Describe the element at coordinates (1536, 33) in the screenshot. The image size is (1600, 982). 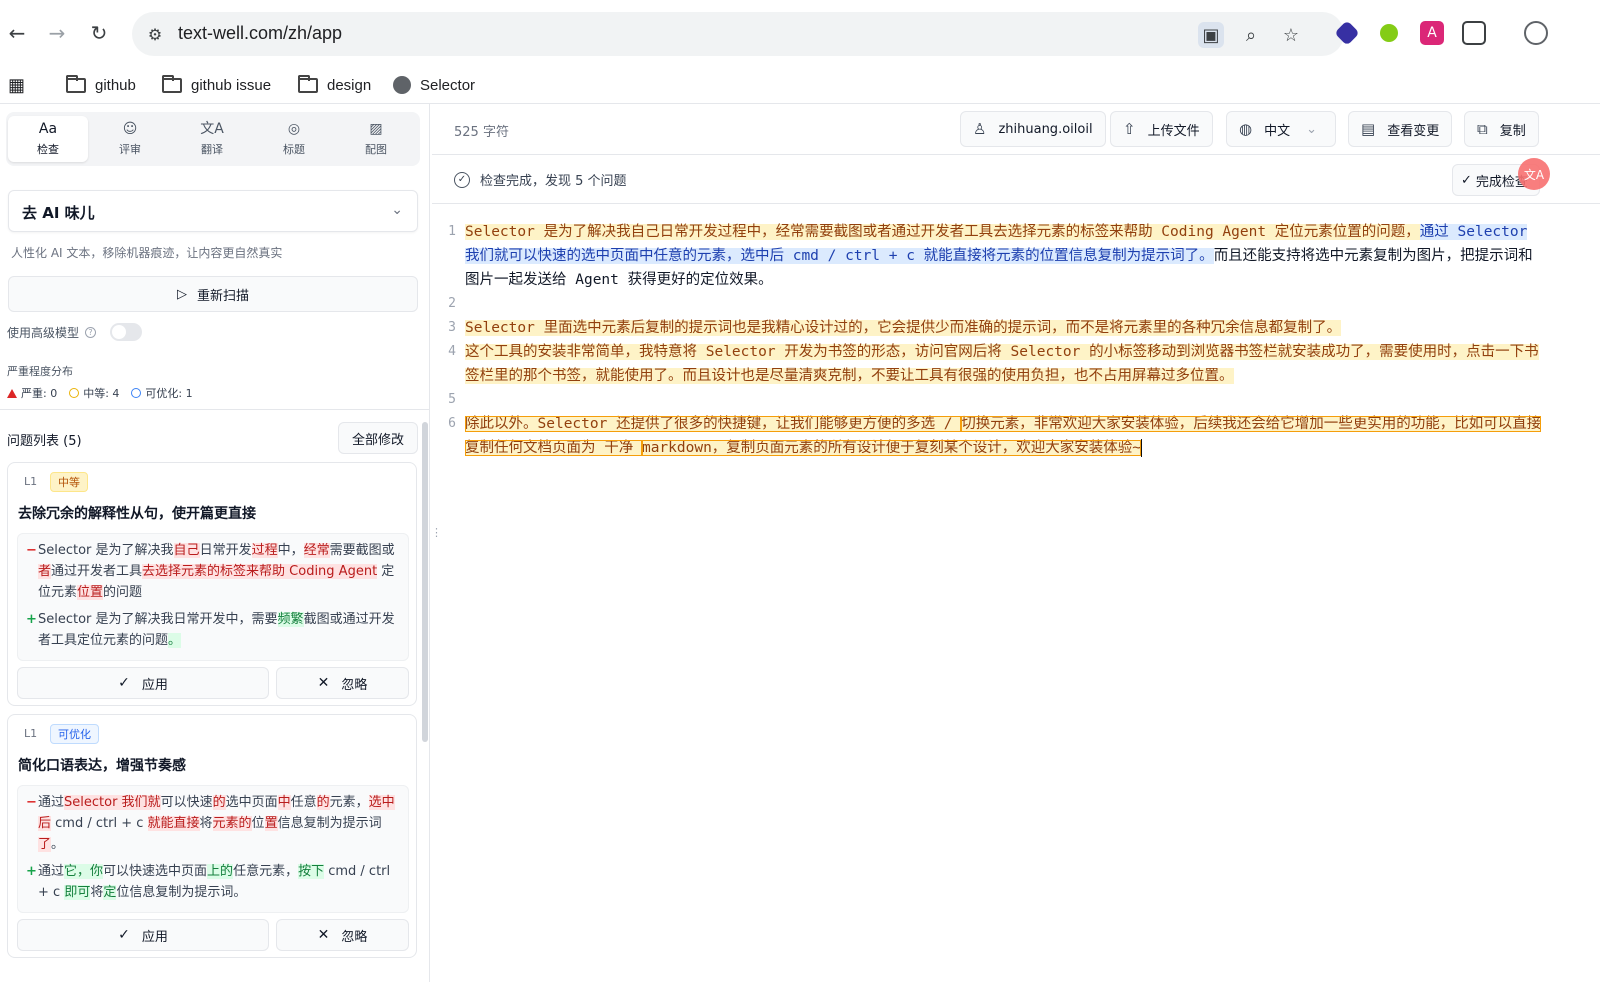
I see `profile-avatar-icon` at that location.